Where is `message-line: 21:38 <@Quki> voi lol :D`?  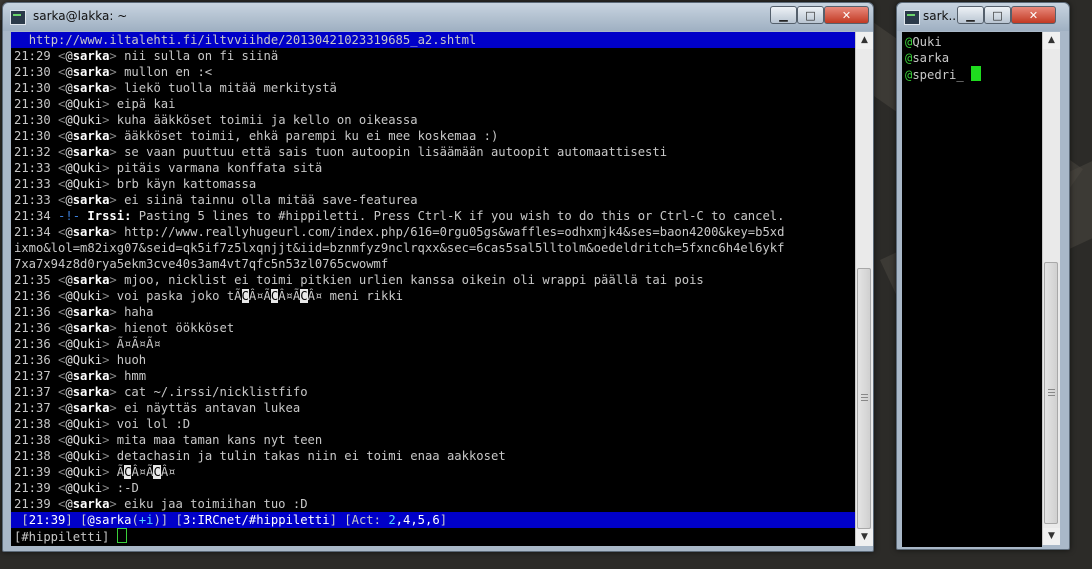 message-line: 21:38 <@Quki> voi lol :D is located at coordinates (102, 424).